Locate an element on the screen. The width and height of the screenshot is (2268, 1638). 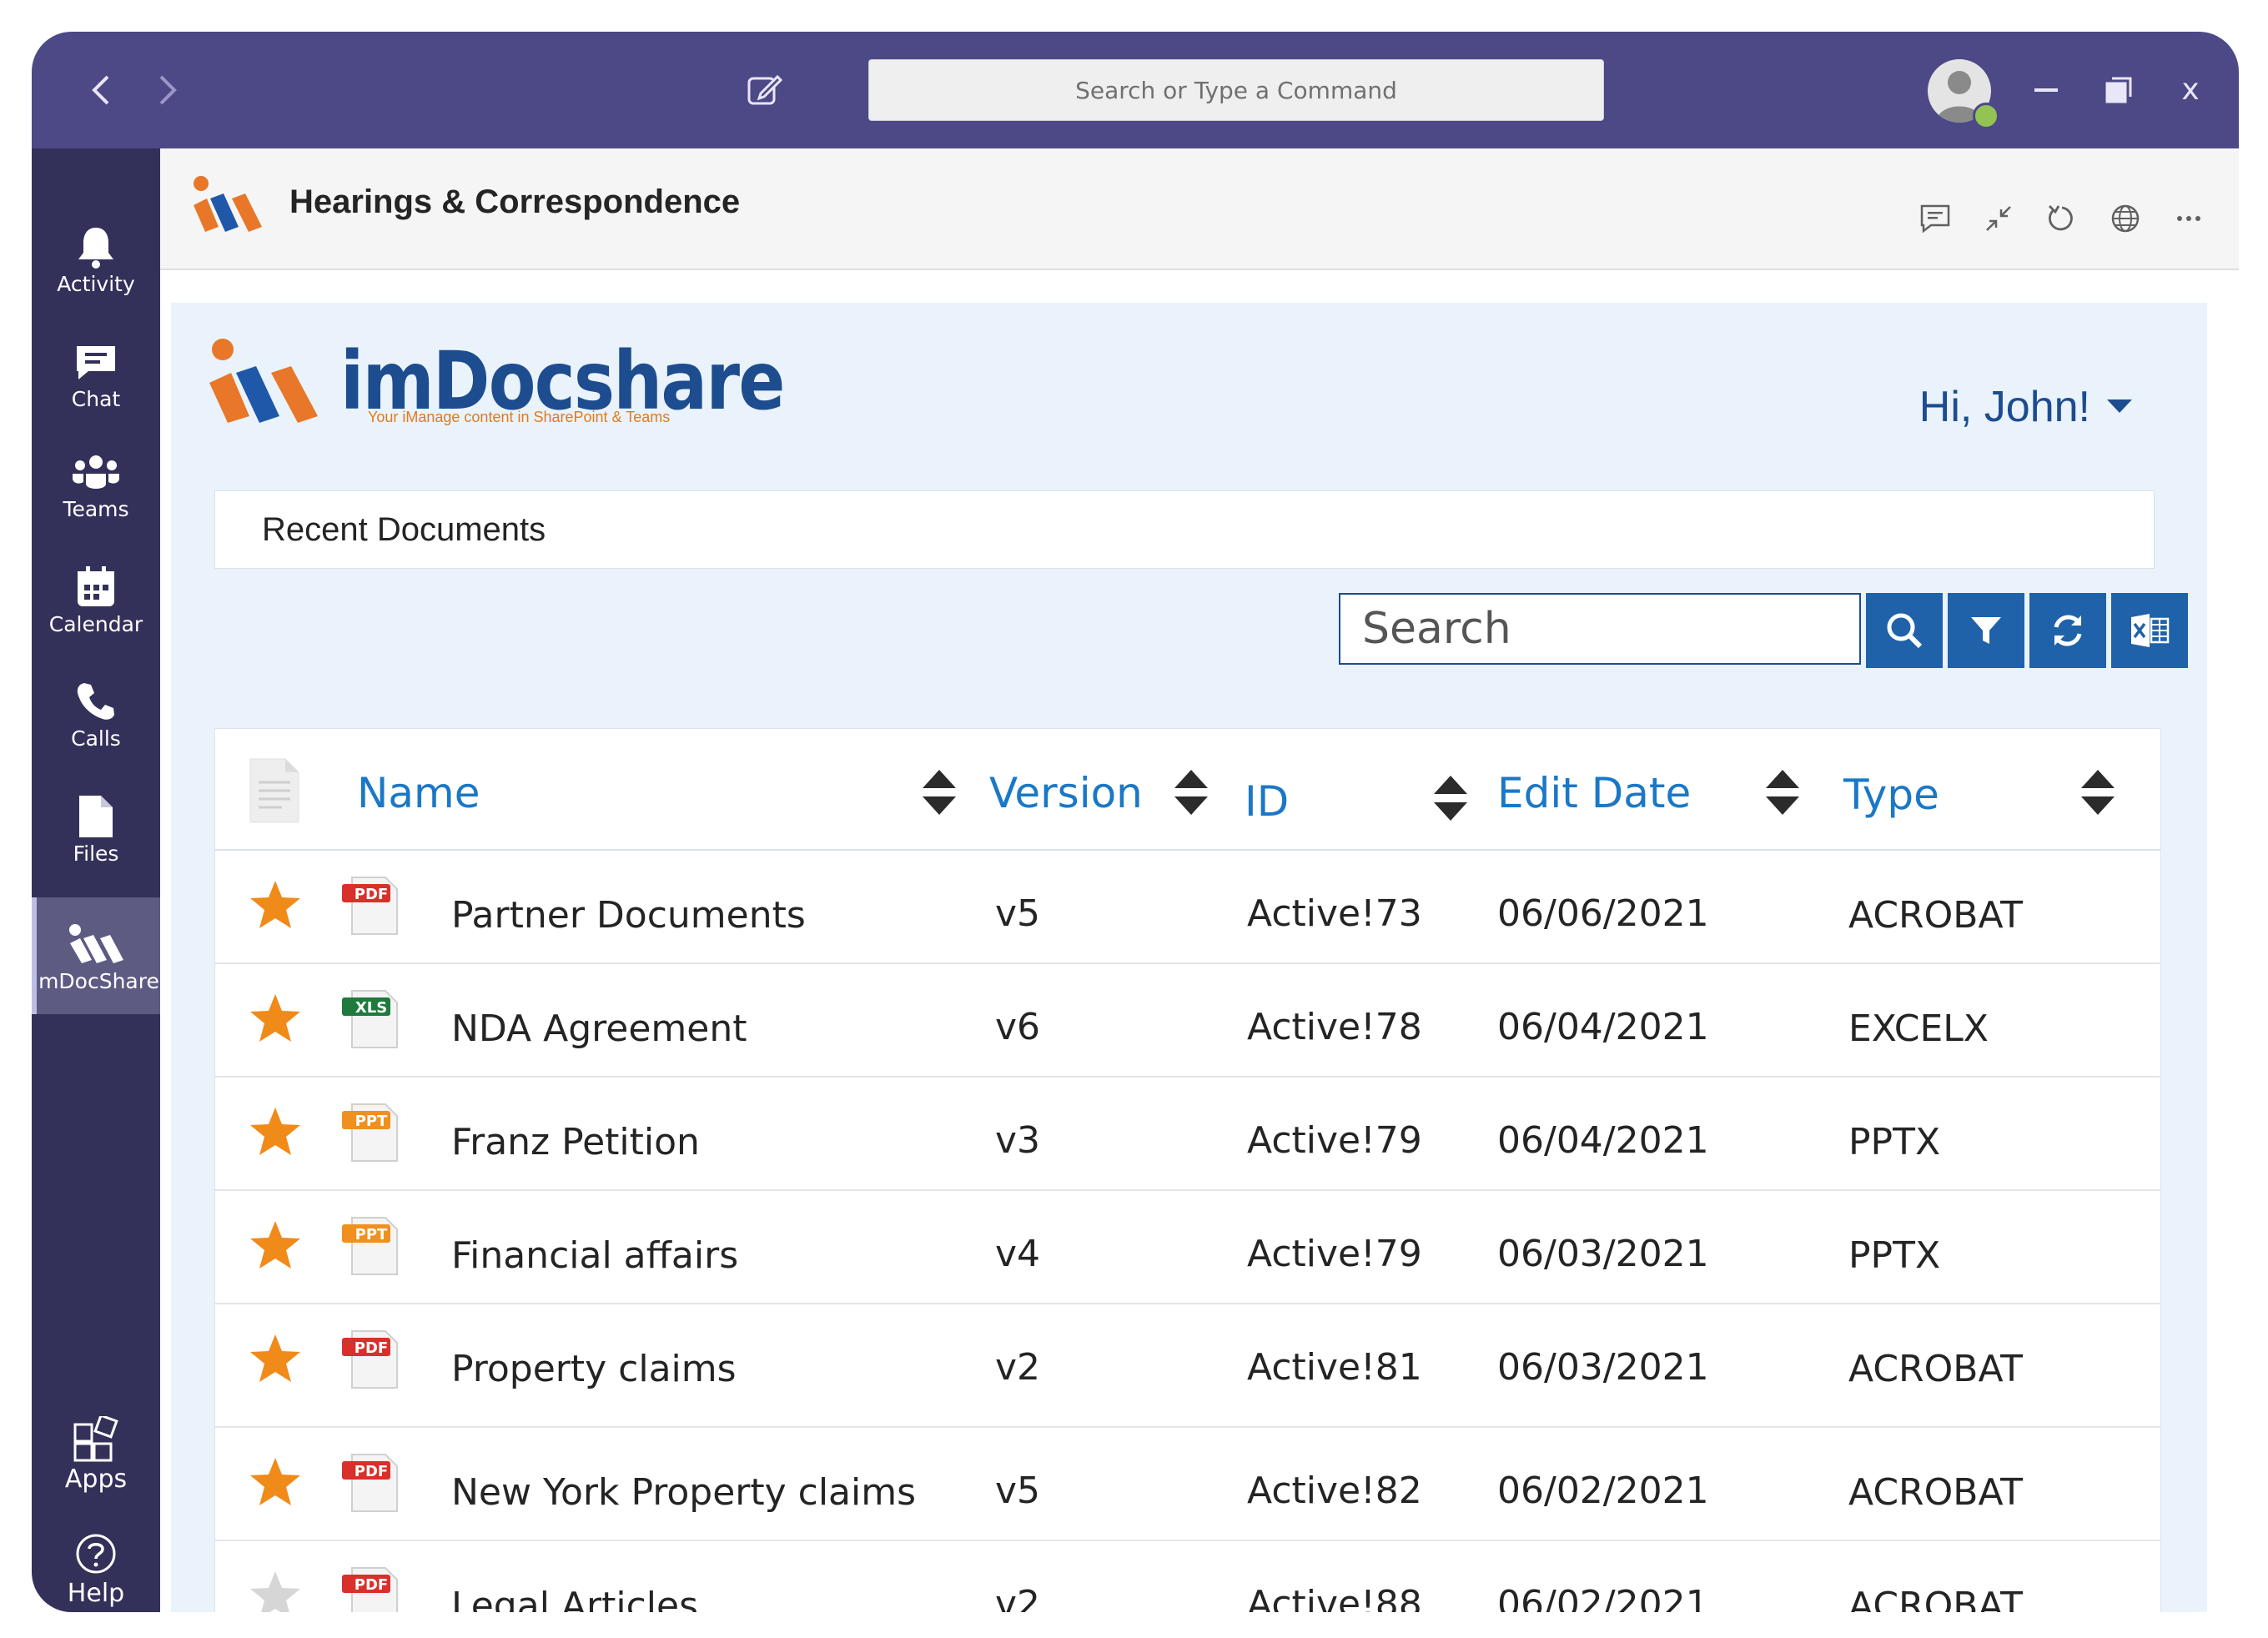
recent-documents-title: Recent Documents is located at coordinates (404, 529).